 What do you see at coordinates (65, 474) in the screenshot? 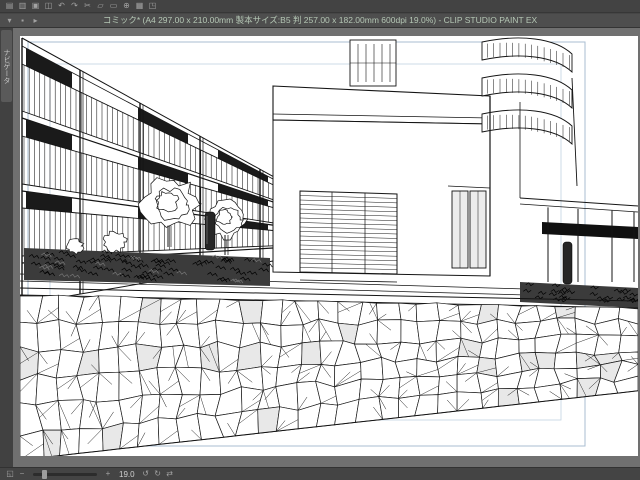
I see `zoom-slider` at bounding box center [65, 474].